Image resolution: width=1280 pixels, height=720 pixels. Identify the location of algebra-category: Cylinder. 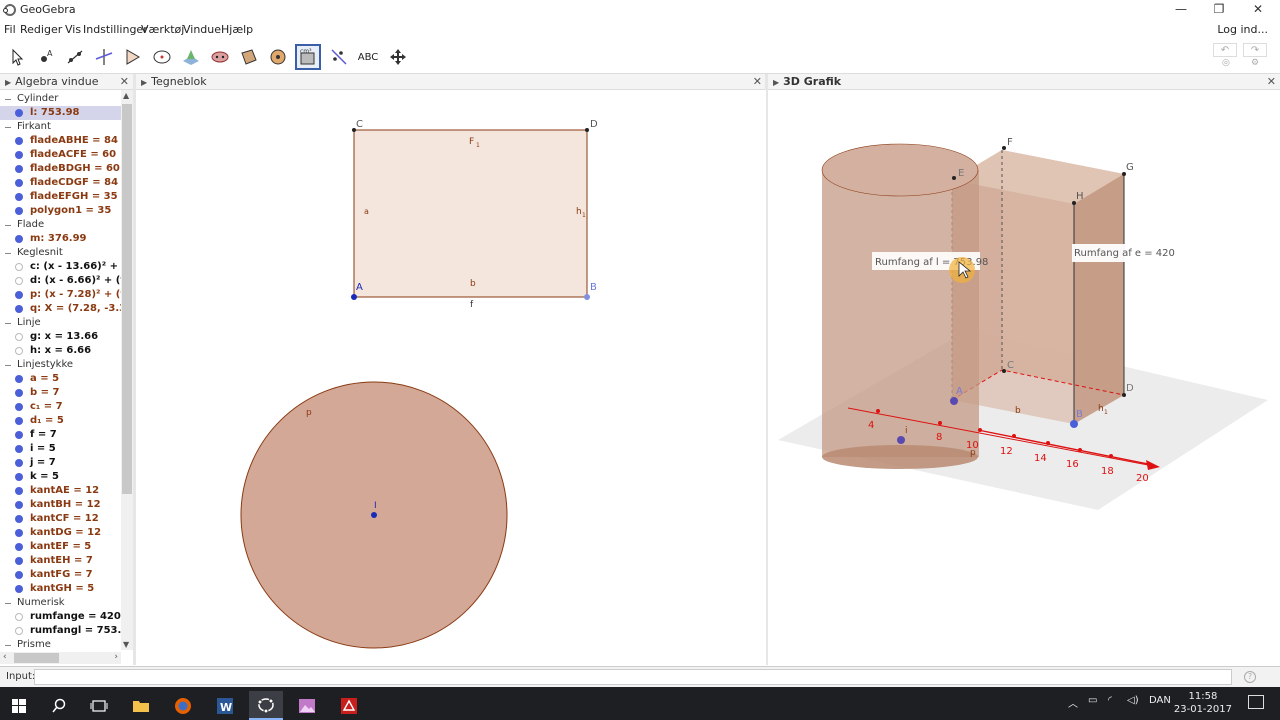
(61, 99).